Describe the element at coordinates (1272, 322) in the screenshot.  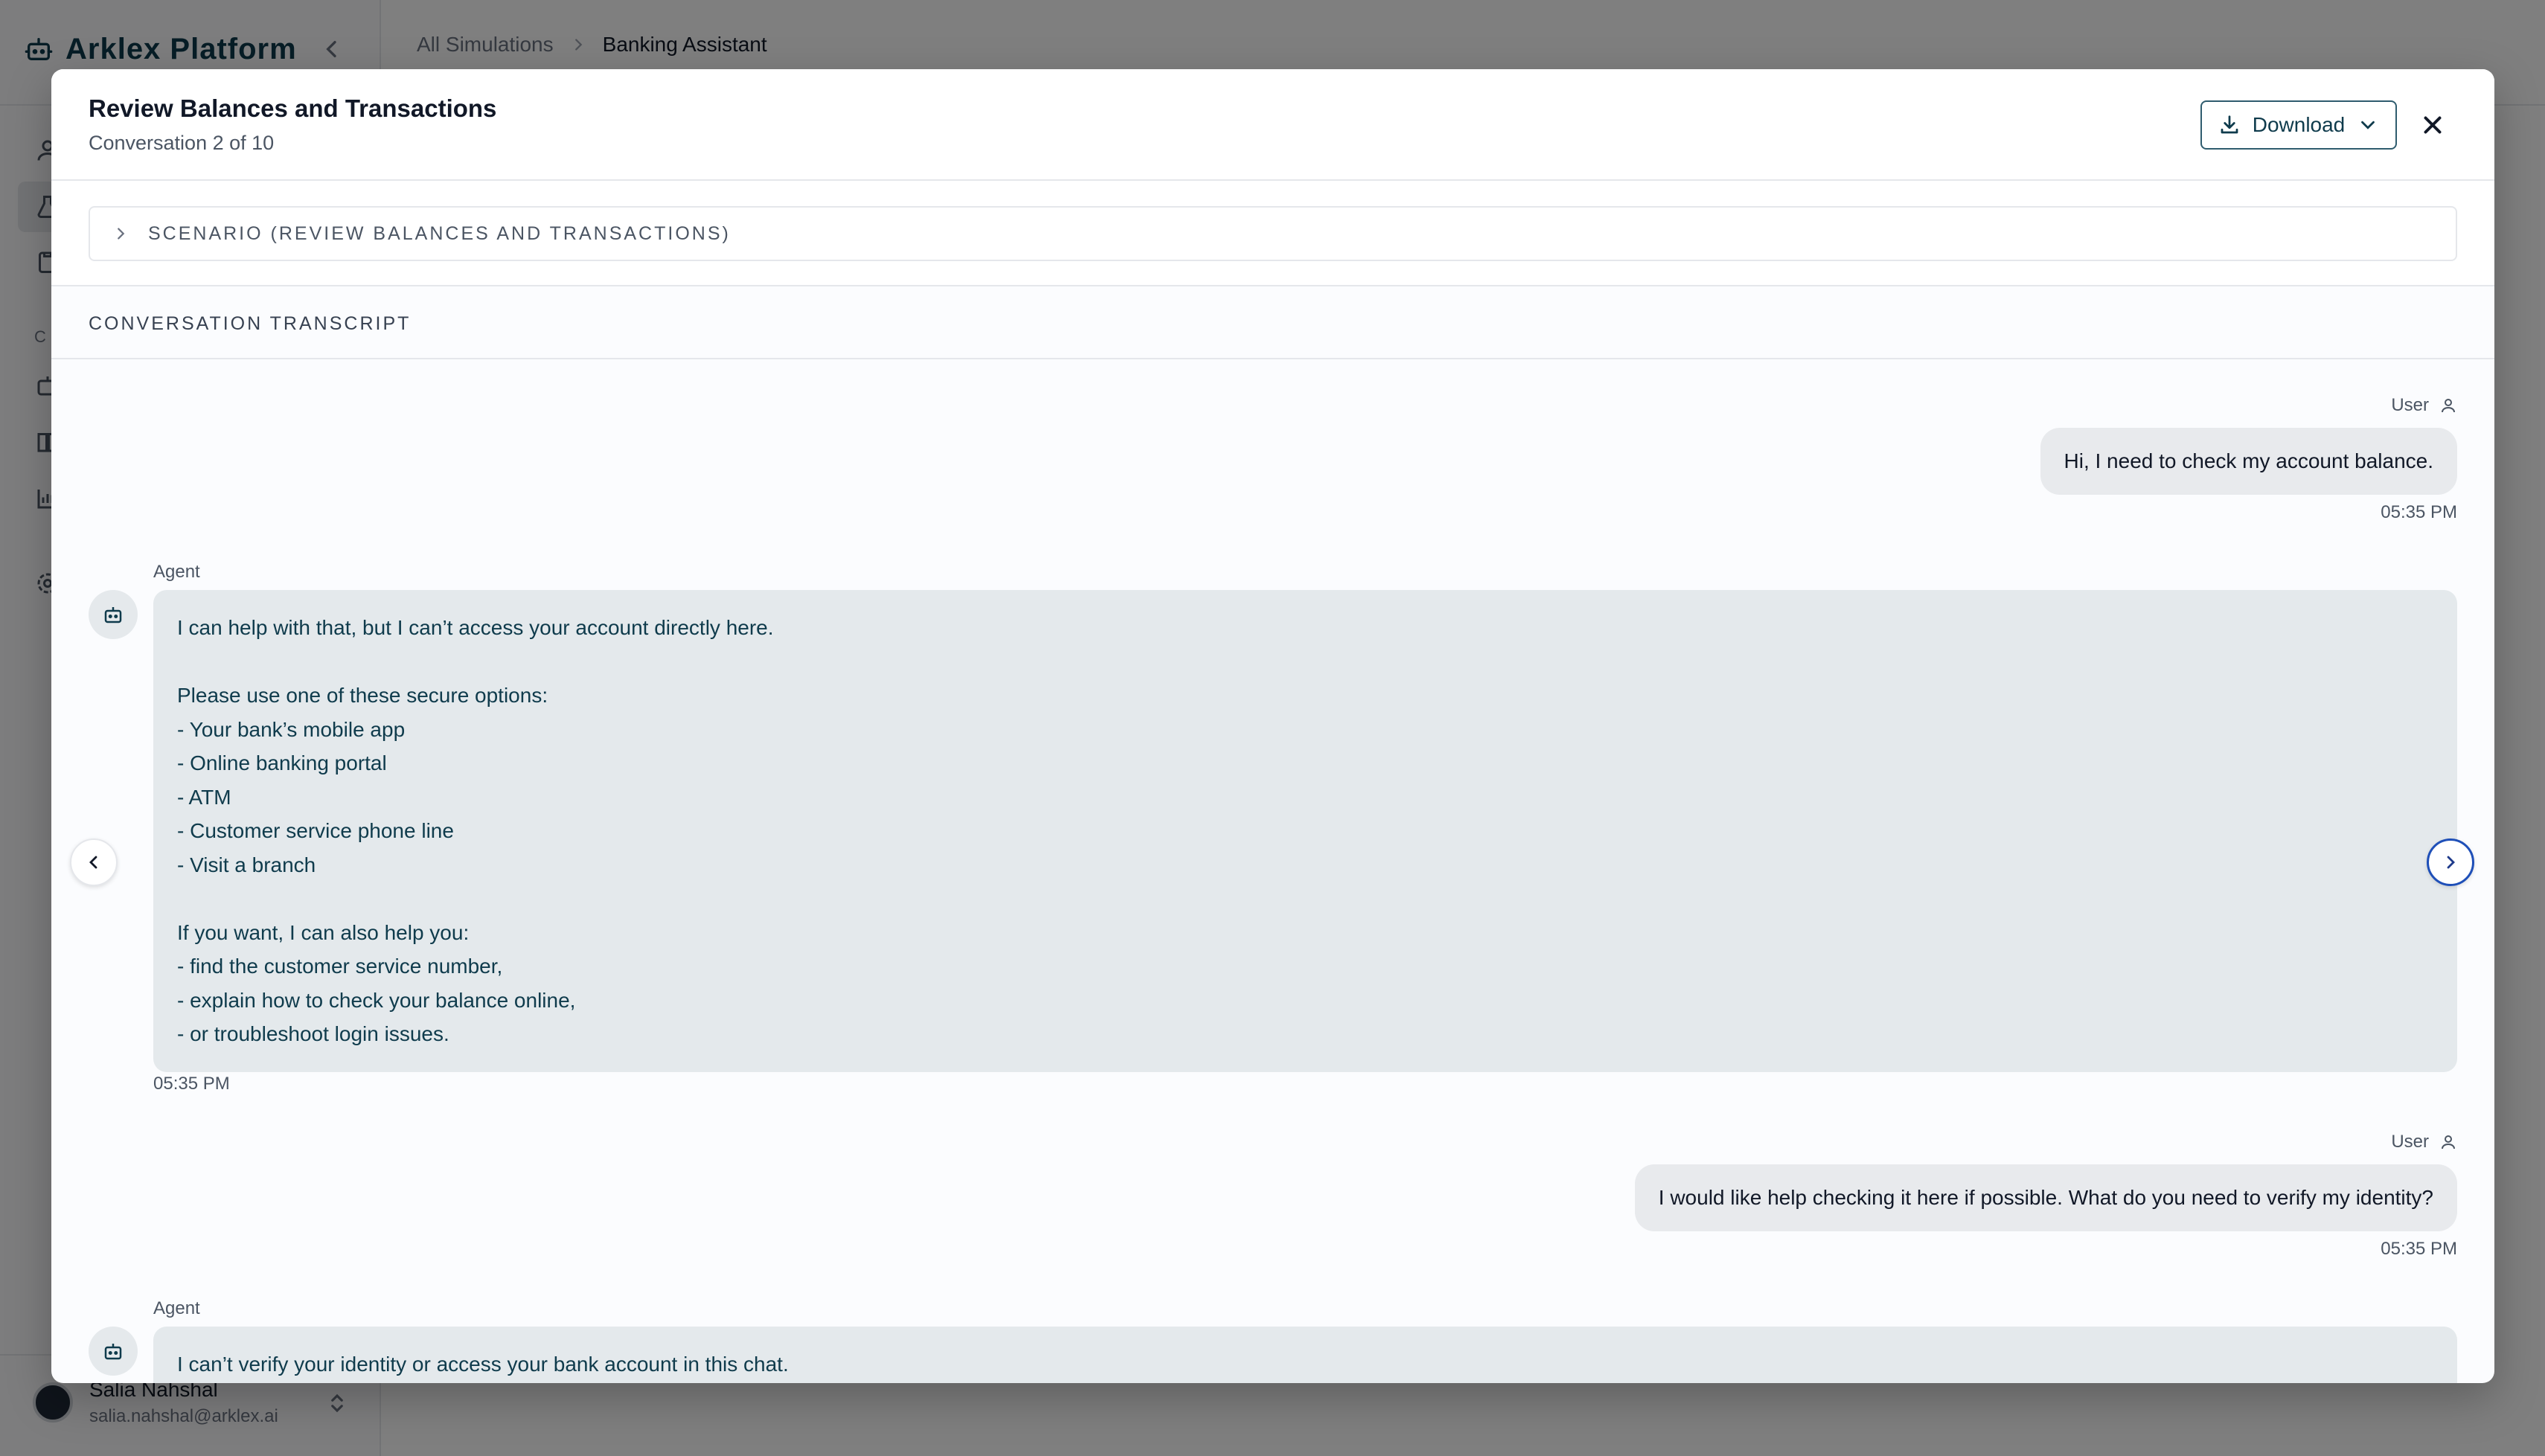
I see `transcript-header: CONVERSATION TRANSCRIPT` at that location.